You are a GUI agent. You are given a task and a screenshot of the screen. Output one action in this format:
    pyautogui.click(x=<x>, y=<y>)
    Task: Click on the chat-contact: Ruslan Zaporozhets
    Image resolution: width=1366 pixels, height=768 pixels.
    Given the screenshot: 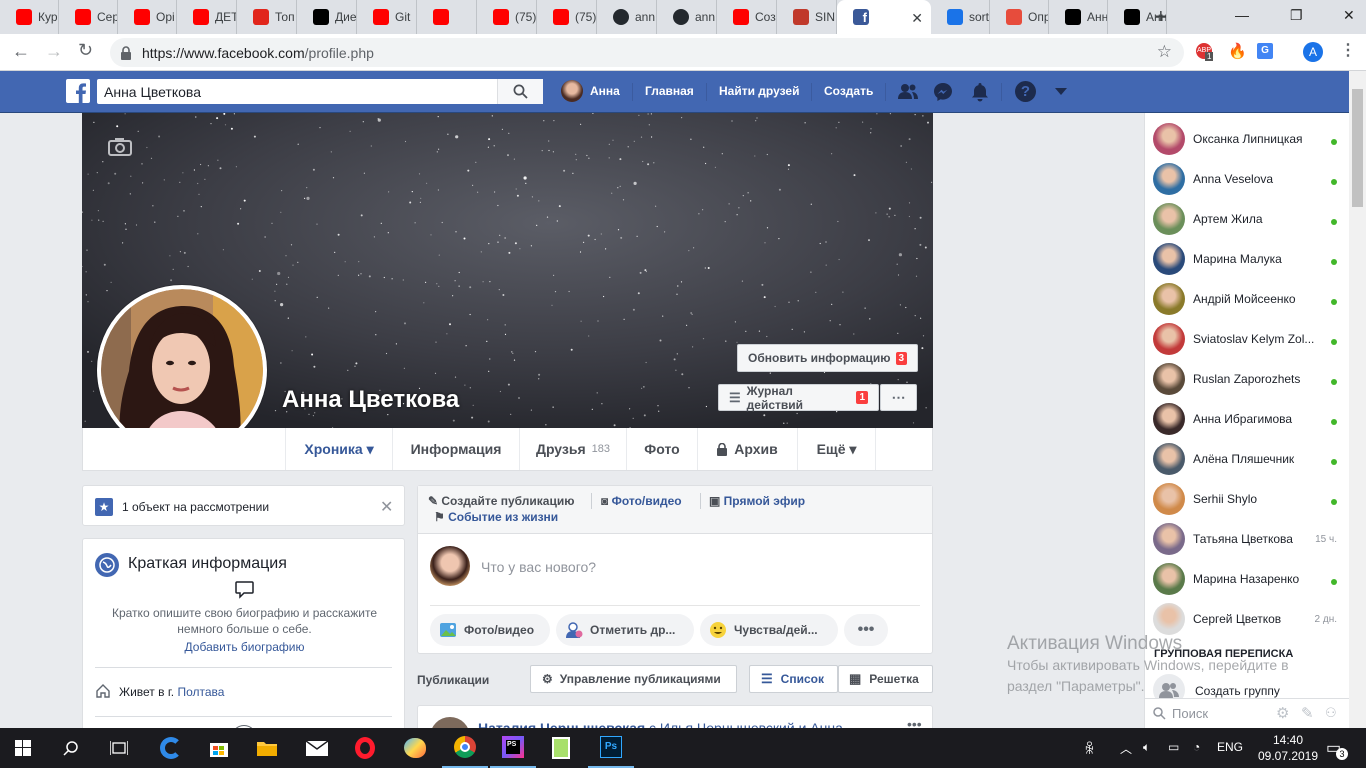 What is the action you would take?
    pyautogui.click(x=1247, y=379)
    